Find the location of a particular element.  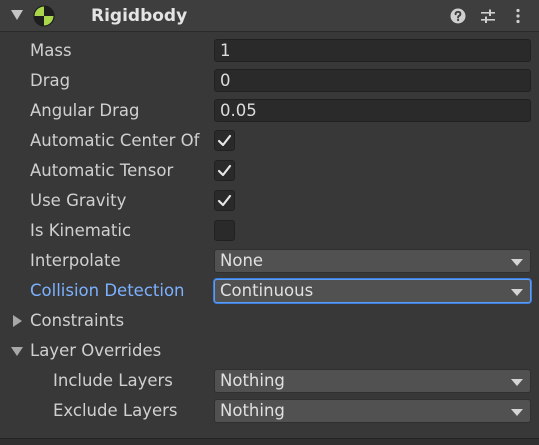

collision-detection-row: Collision Detection Continuous is located at coordinates (269, 290).